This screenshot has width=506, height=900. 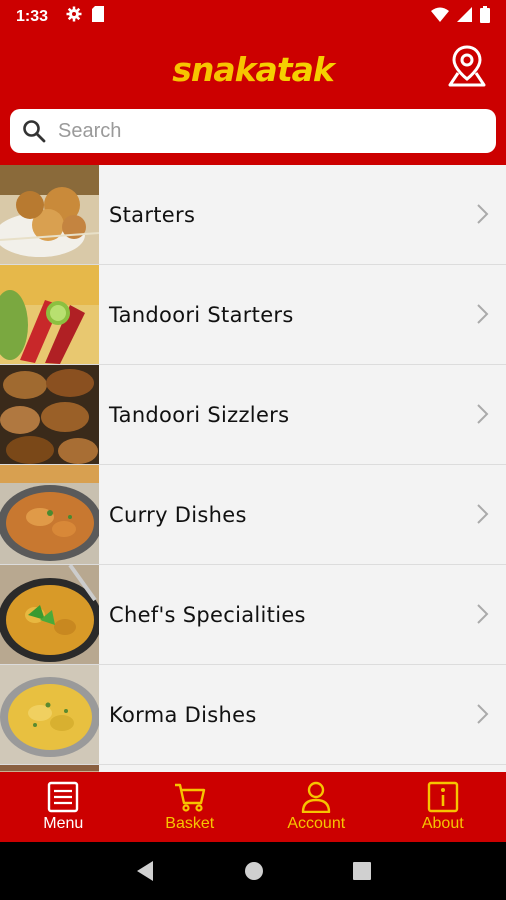 I want to click on search-bar-container, so click(x=253, y=135).